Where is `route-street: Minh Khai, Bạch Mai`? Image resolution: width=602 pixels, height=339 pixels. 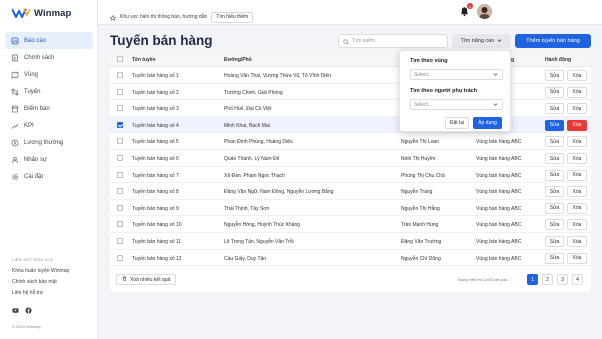 route-street: Minh Khai, Bạch Mai is located at coordinates (247, 125).